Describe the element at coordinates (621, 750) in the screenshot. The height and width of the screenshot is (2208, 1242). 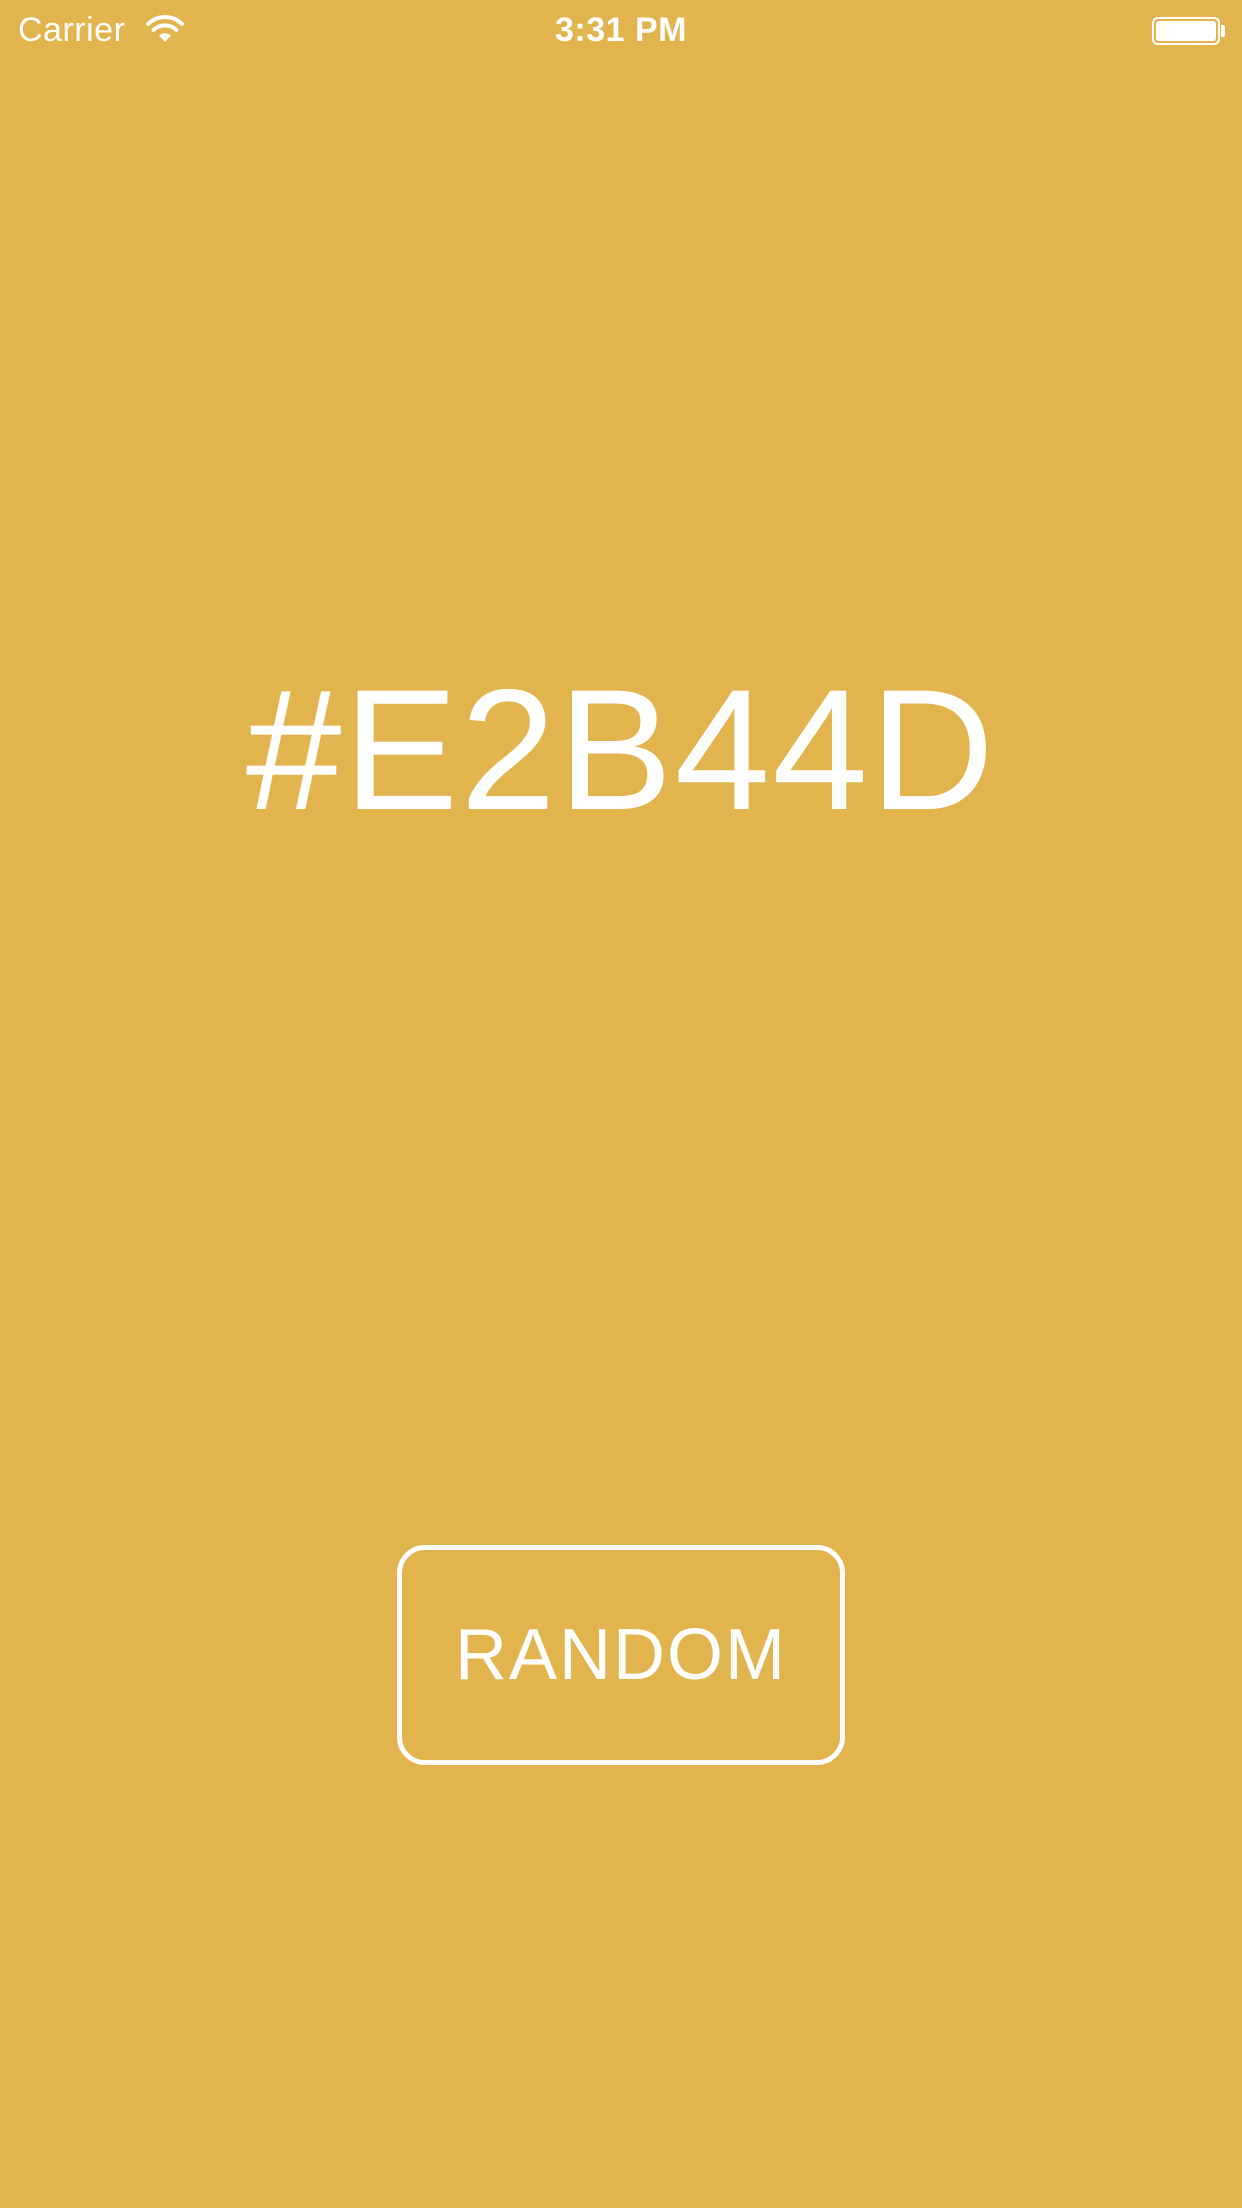
I see `hex-color-value: #E2B44D` at that location.